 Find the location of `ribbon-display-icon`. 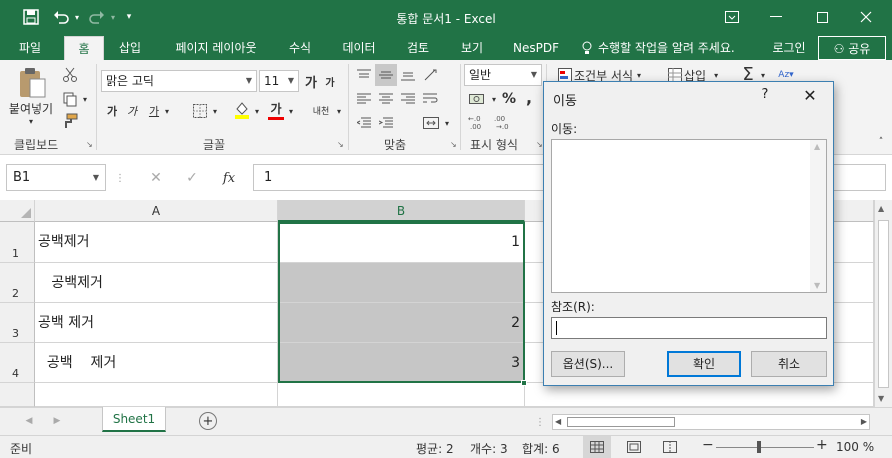

ribbon-display-icon is located at coordinates (732, 17).